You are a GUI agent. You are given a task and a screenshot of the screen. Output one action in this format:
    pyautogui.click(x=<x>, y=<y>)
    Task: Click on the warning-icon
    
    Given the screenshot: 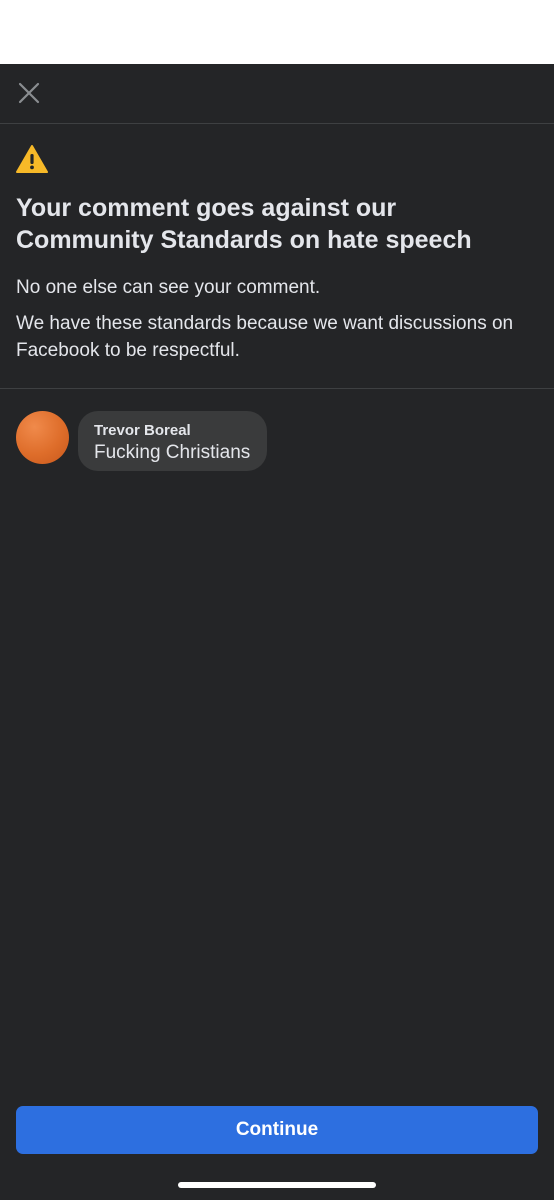 What is the action you would take?
    pyautogui.click(x=32, y=159)
    